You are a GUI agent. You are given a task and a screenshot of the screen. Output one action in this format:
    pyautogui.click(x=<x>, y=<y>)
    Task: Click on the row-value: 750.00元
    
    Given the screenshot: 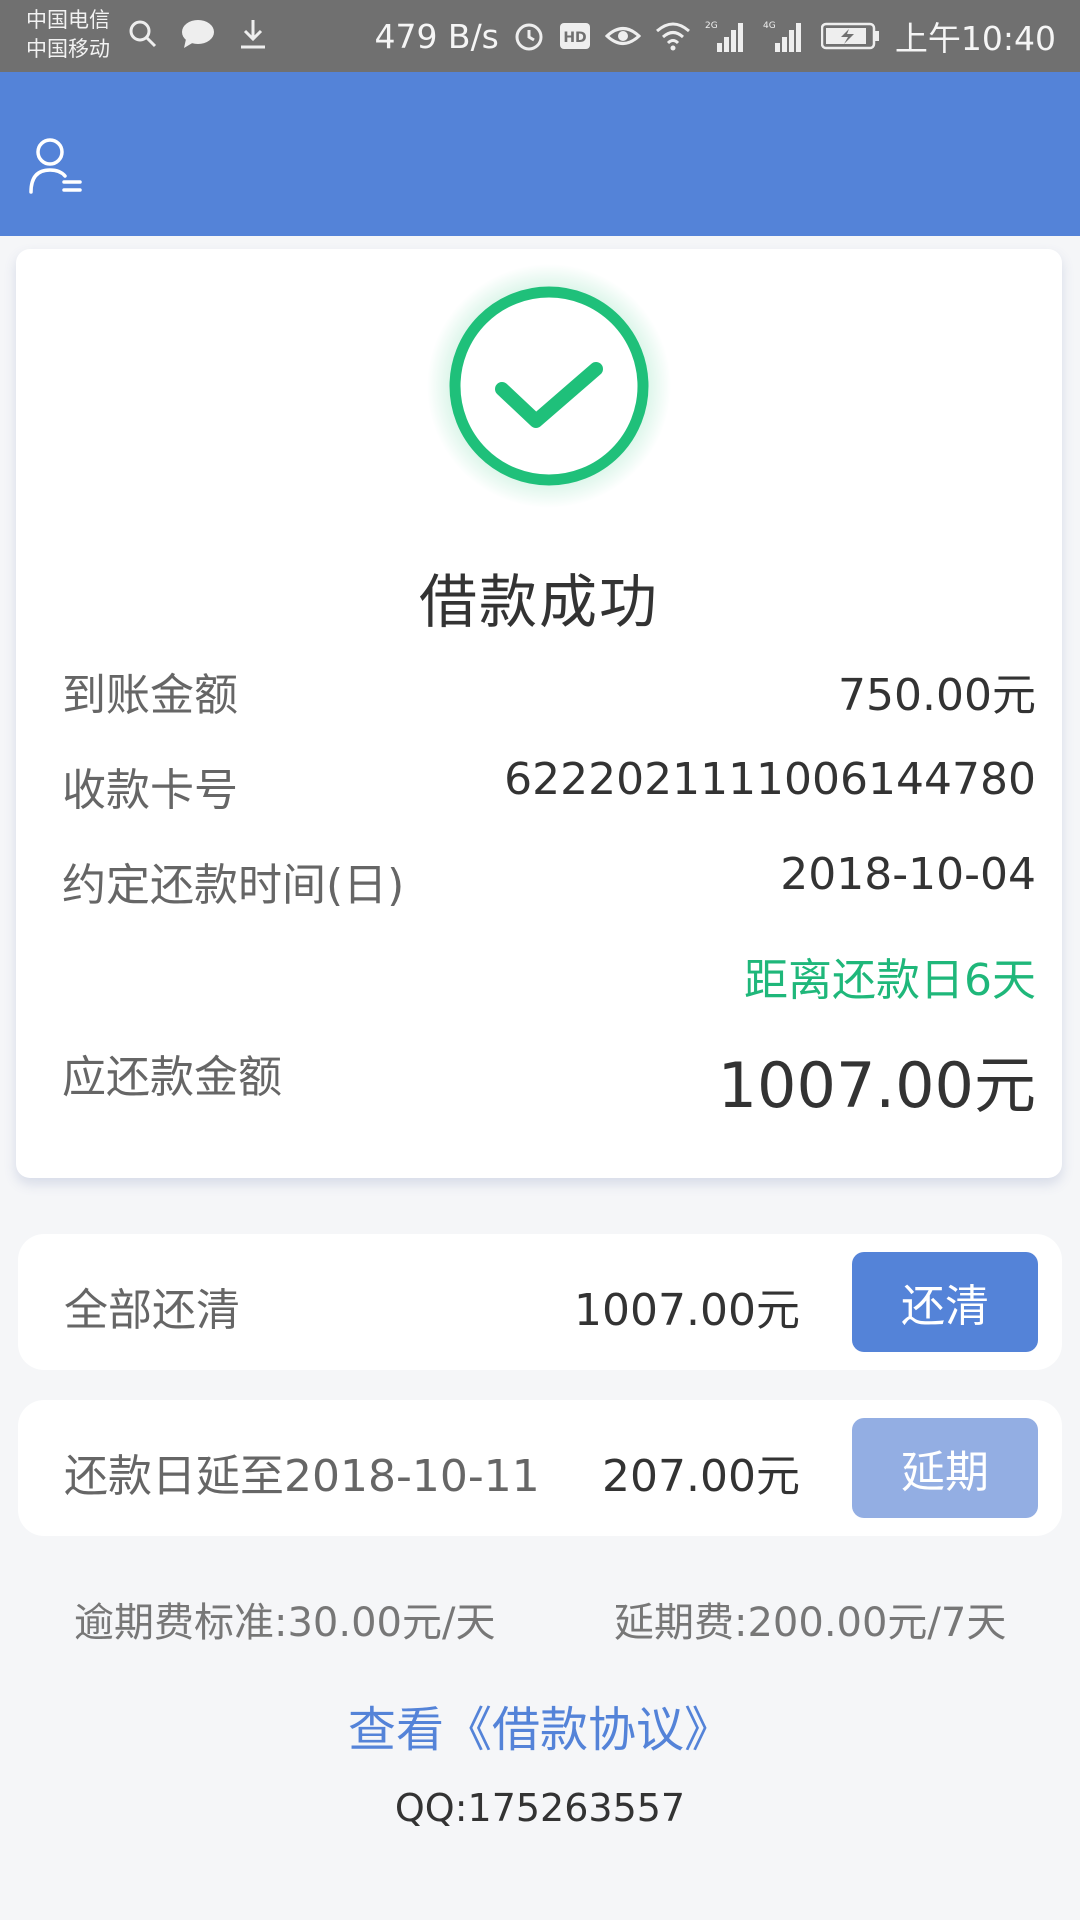 What is the action you would take?
    pyautogui.click(x=937, y=695)
    